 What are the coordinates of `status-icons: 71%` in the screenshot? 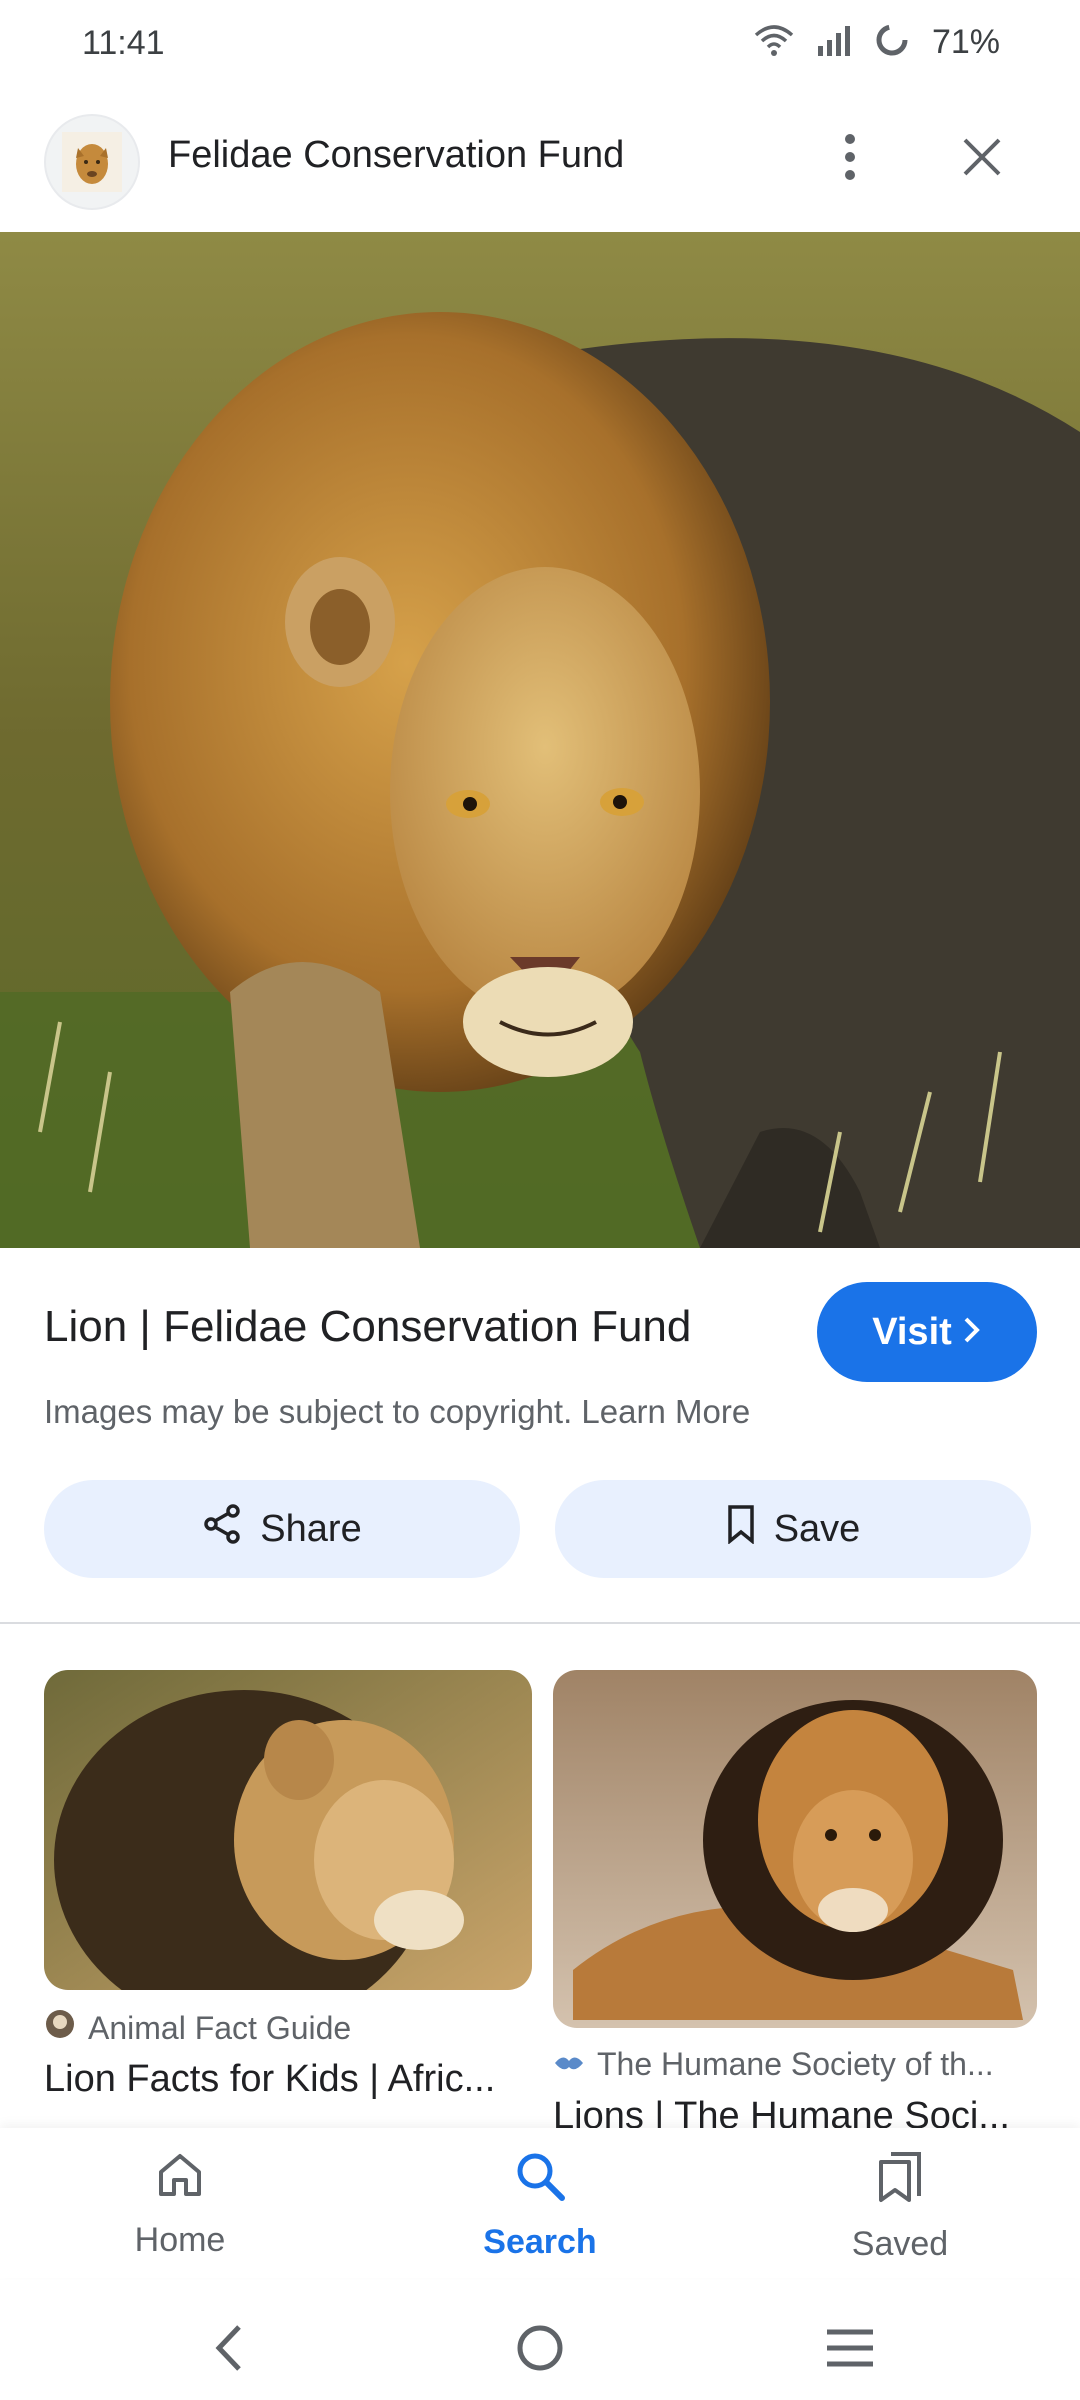 It's located at (877, 42).